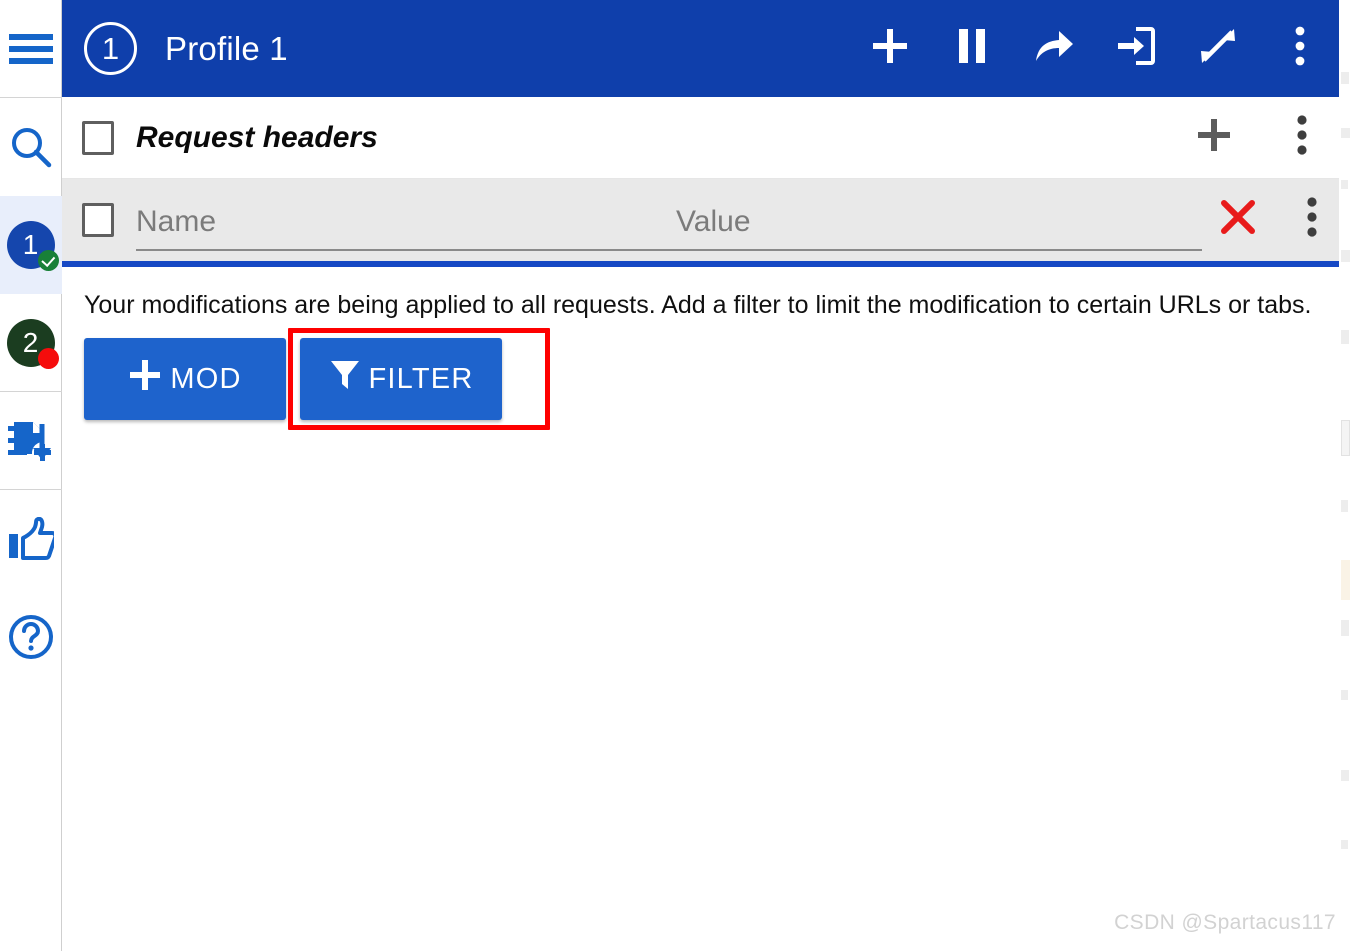 The image size is (1352, 951). I want to click on profile-number-badge: 1, so click(110, 48).